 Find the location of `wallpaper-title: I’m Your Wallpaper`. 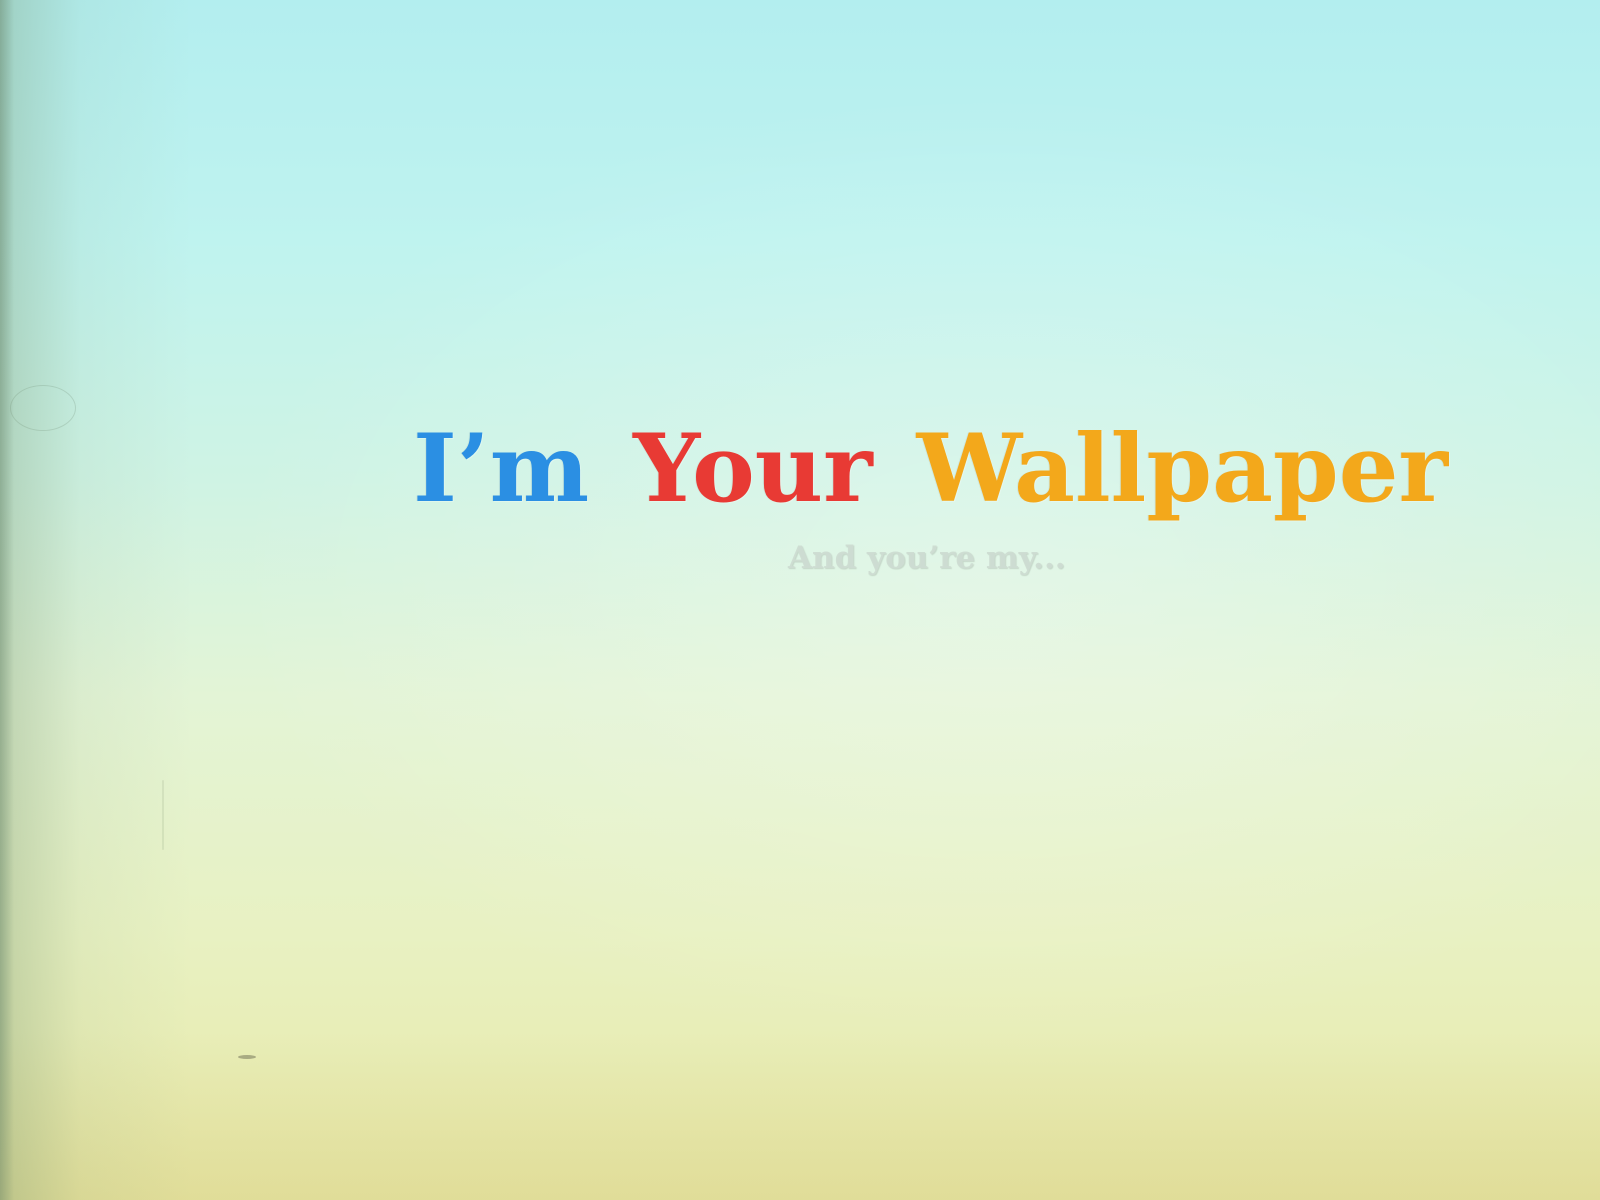

wallpaper-title: I’m Your Wallpaper is located at coordinates (930, 469).